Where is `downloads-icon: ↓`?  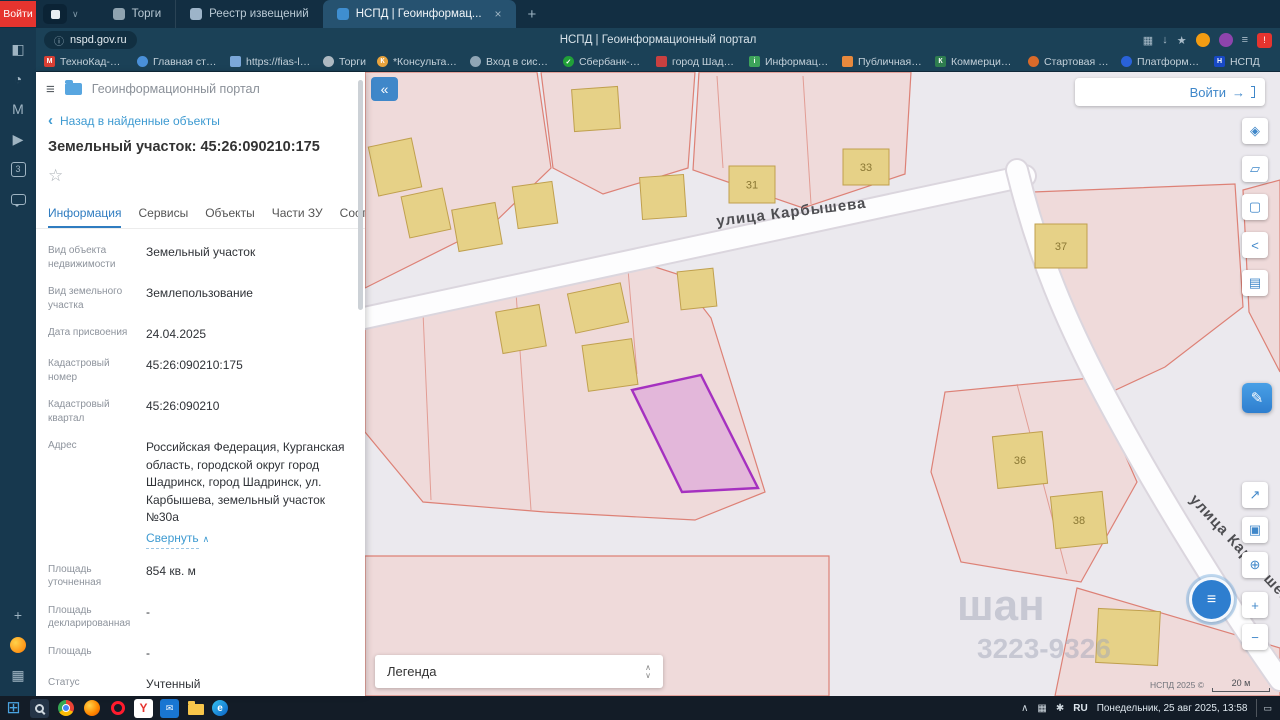 downloads-icon: ↓ is located at coordinates (1165, 40).